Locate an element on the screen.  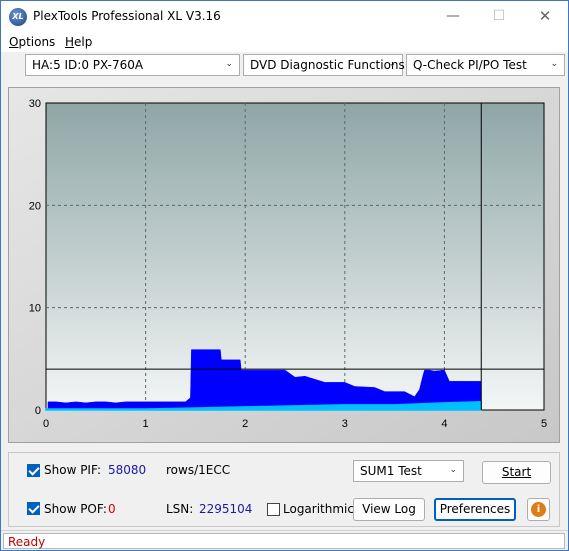
logarithmic-checkbox is located at coordinates (273, 509).